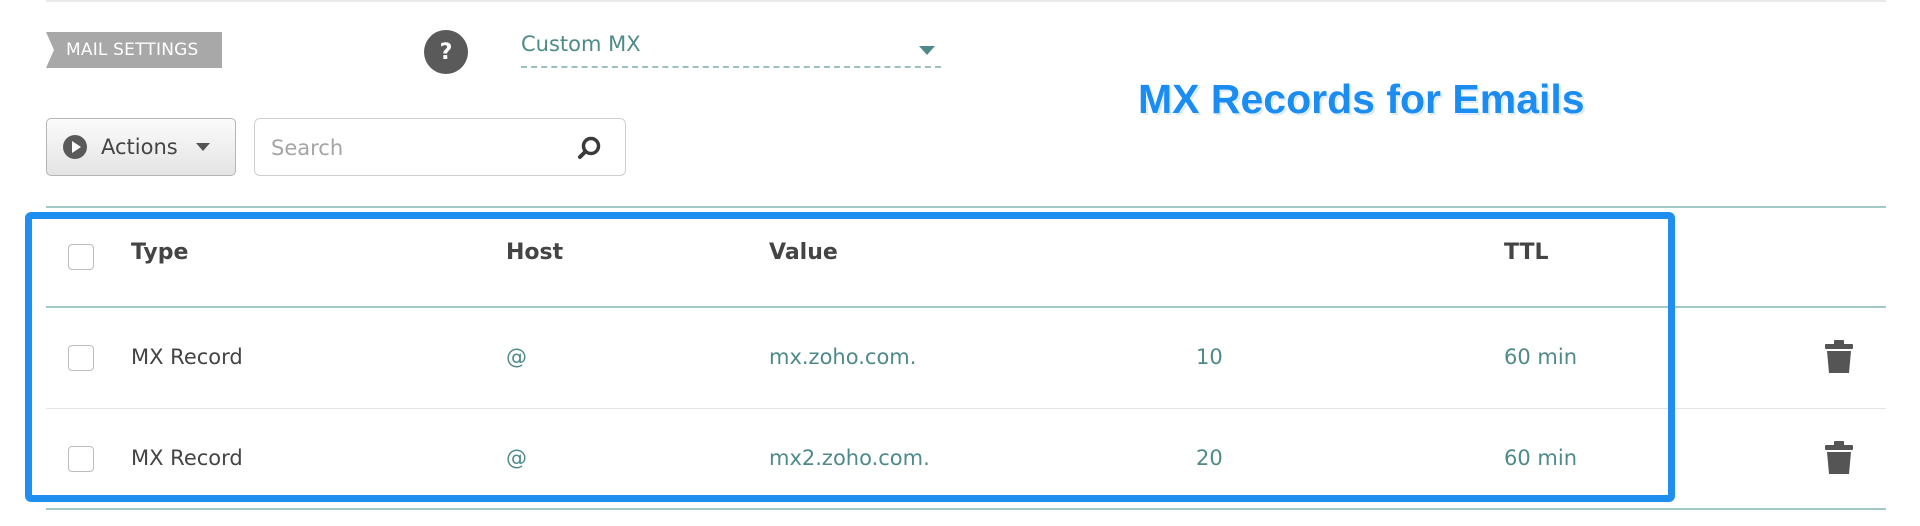  What do you see at coordinates (731, 48) in the screenshot?
I see `mail-mode-dropdown: Custom MX` at bounding box center [731, 48].